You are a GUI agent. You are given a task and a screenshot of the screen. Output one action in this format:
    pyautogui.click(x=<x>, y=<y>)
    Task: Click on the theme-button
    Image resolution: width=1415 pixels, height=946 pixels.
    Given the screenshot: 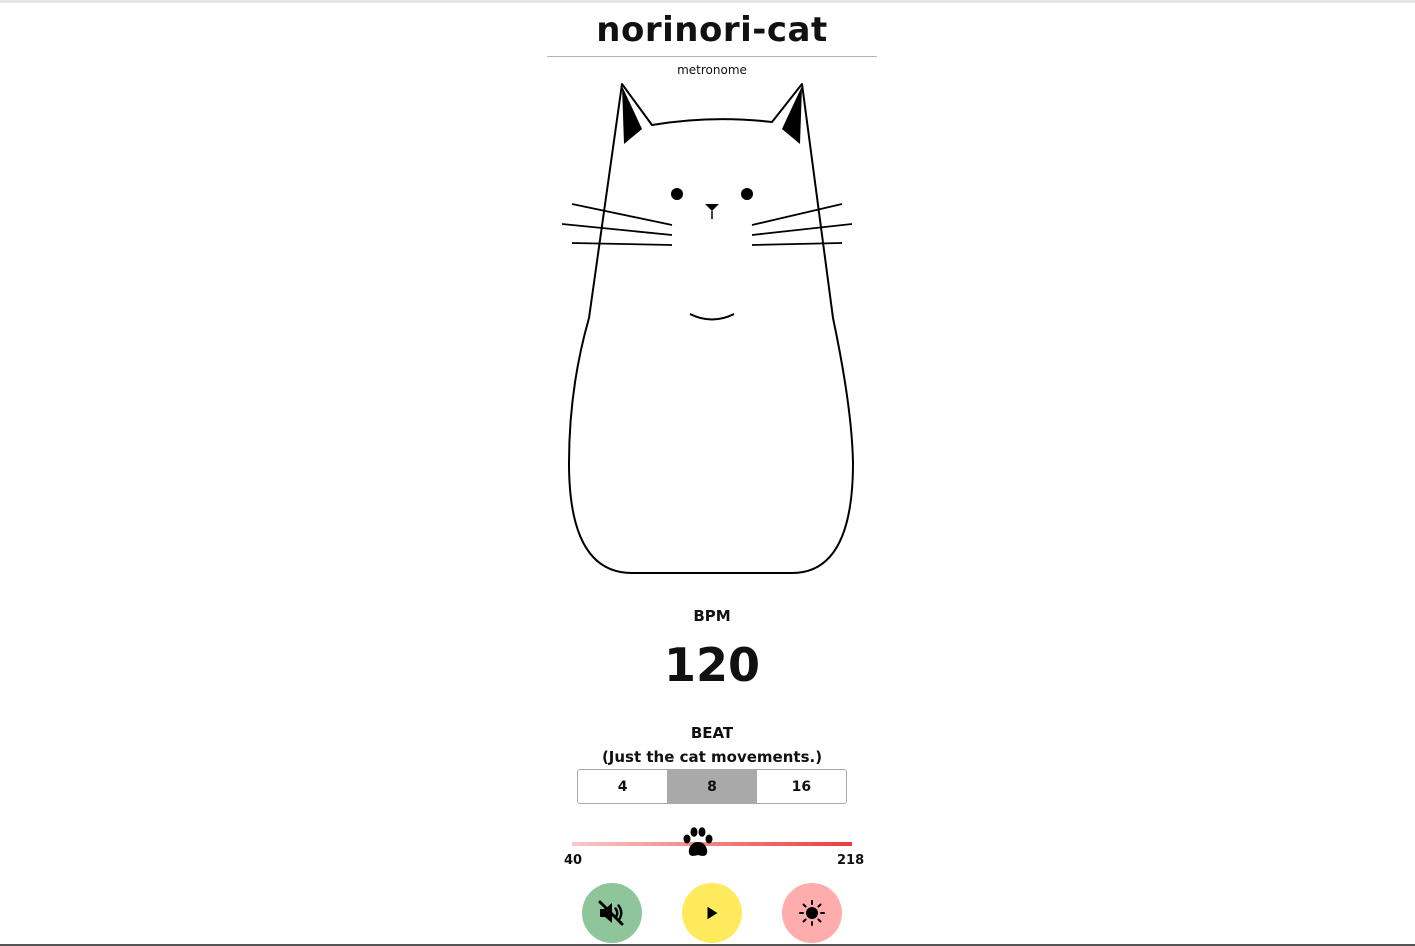 What is the action you would take?
    pyautogui.click(x=812, y=913)
    